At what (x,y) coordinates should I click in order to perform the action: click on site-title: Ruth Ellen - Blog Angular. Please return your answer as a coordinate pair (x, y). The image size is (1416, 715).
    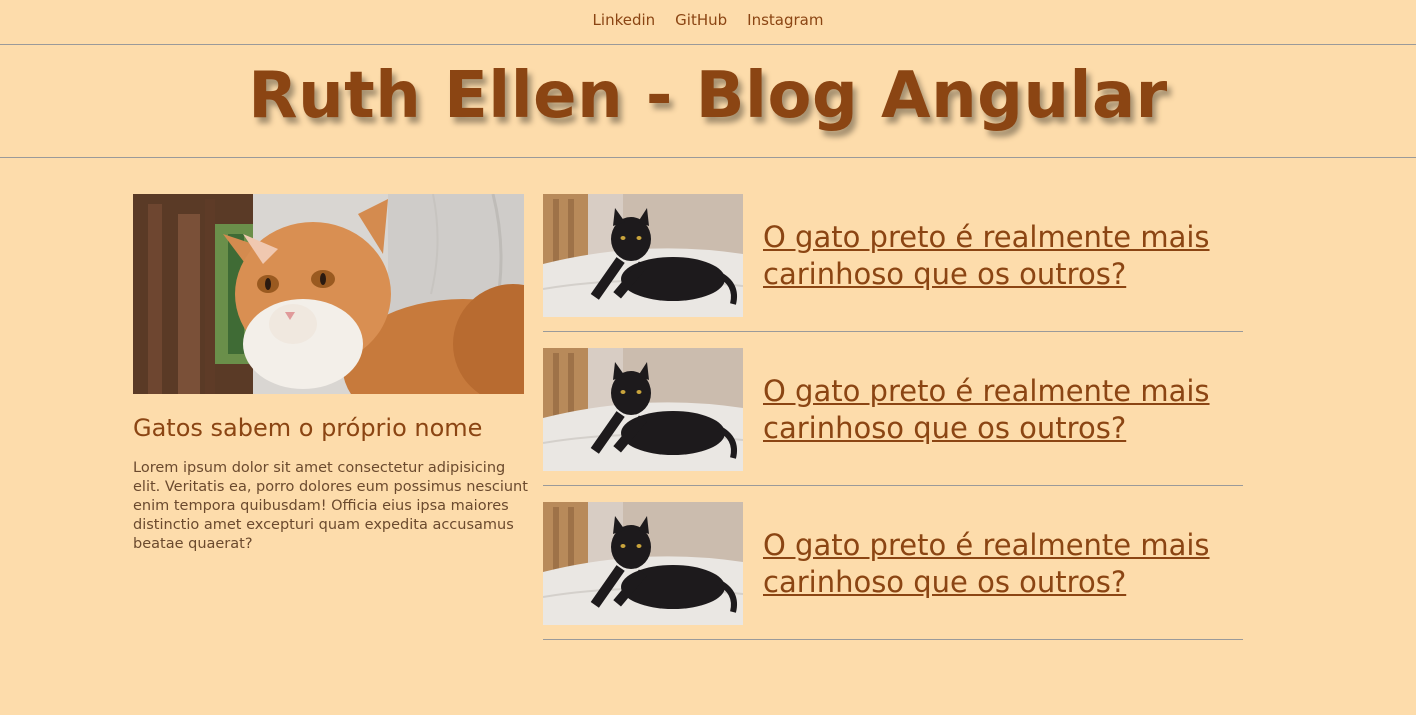
    Looking at the image, I should click on (708, 96).